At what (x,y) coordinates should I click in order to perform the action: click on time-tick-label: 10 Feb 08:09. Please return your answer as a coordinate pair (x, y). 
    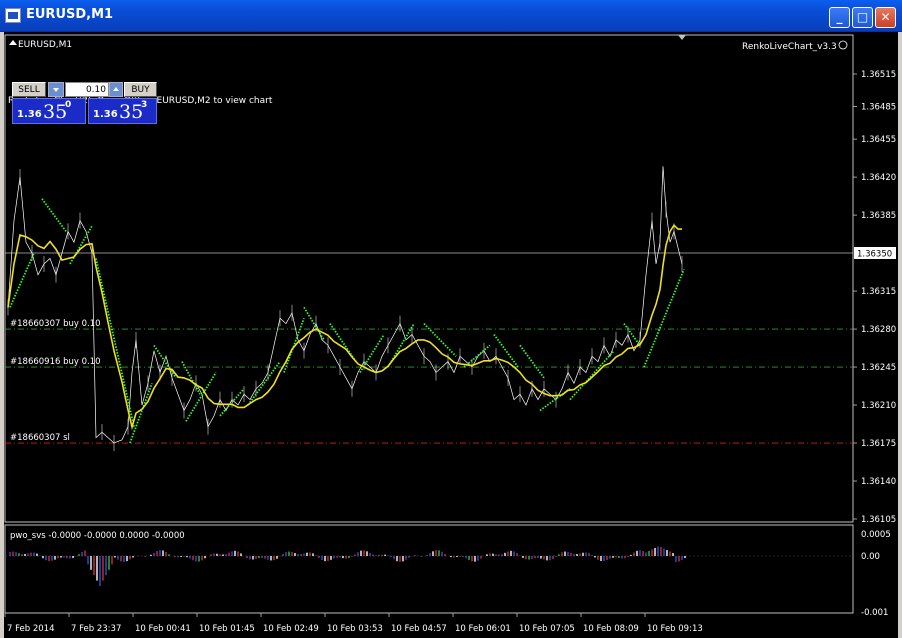
    Looking at the image, I should click on (611, 629).